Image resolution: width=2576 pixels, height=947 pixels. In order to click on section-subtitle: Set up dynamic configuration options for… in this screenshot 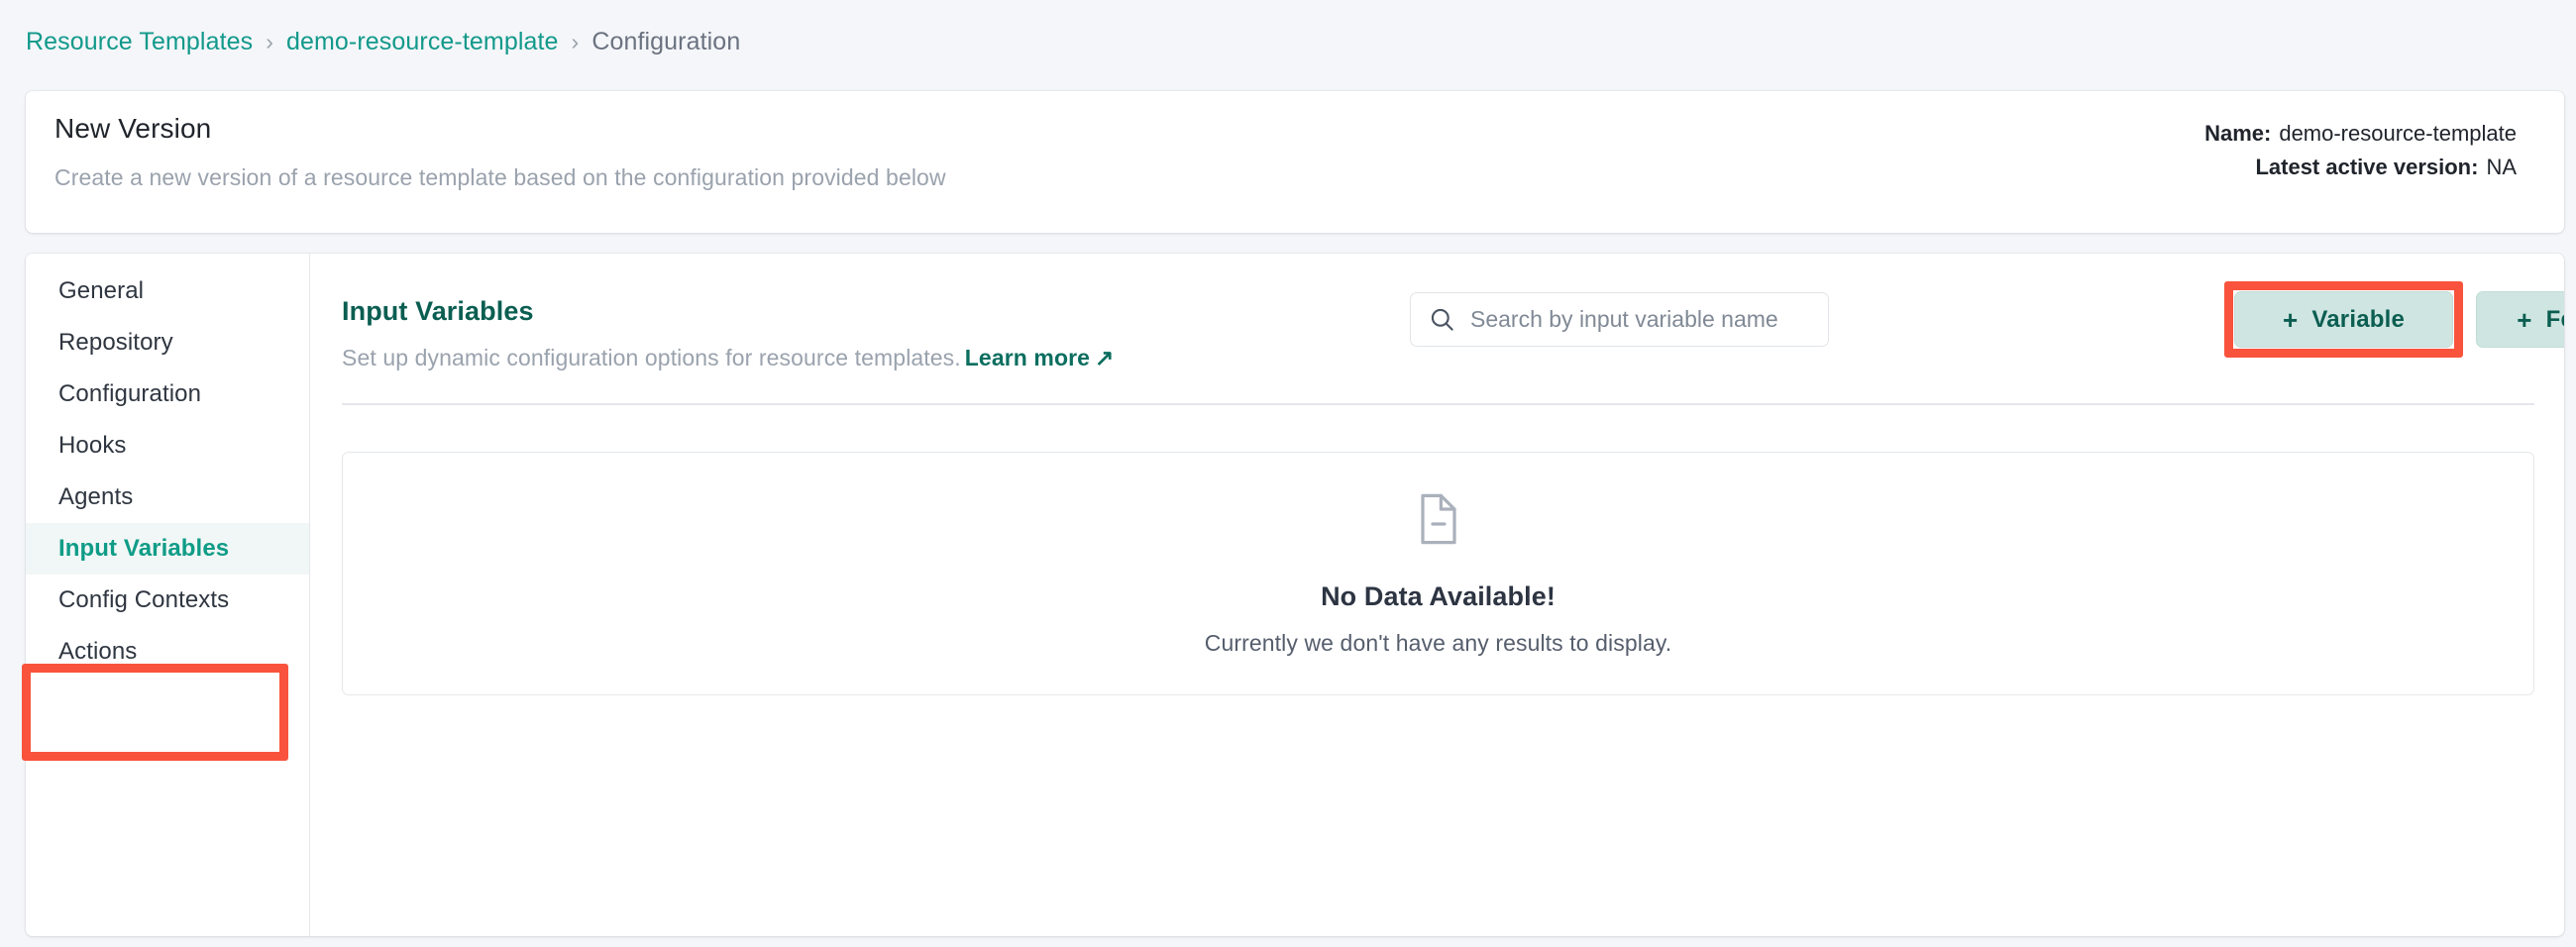, I will do `click(728, 358)`.